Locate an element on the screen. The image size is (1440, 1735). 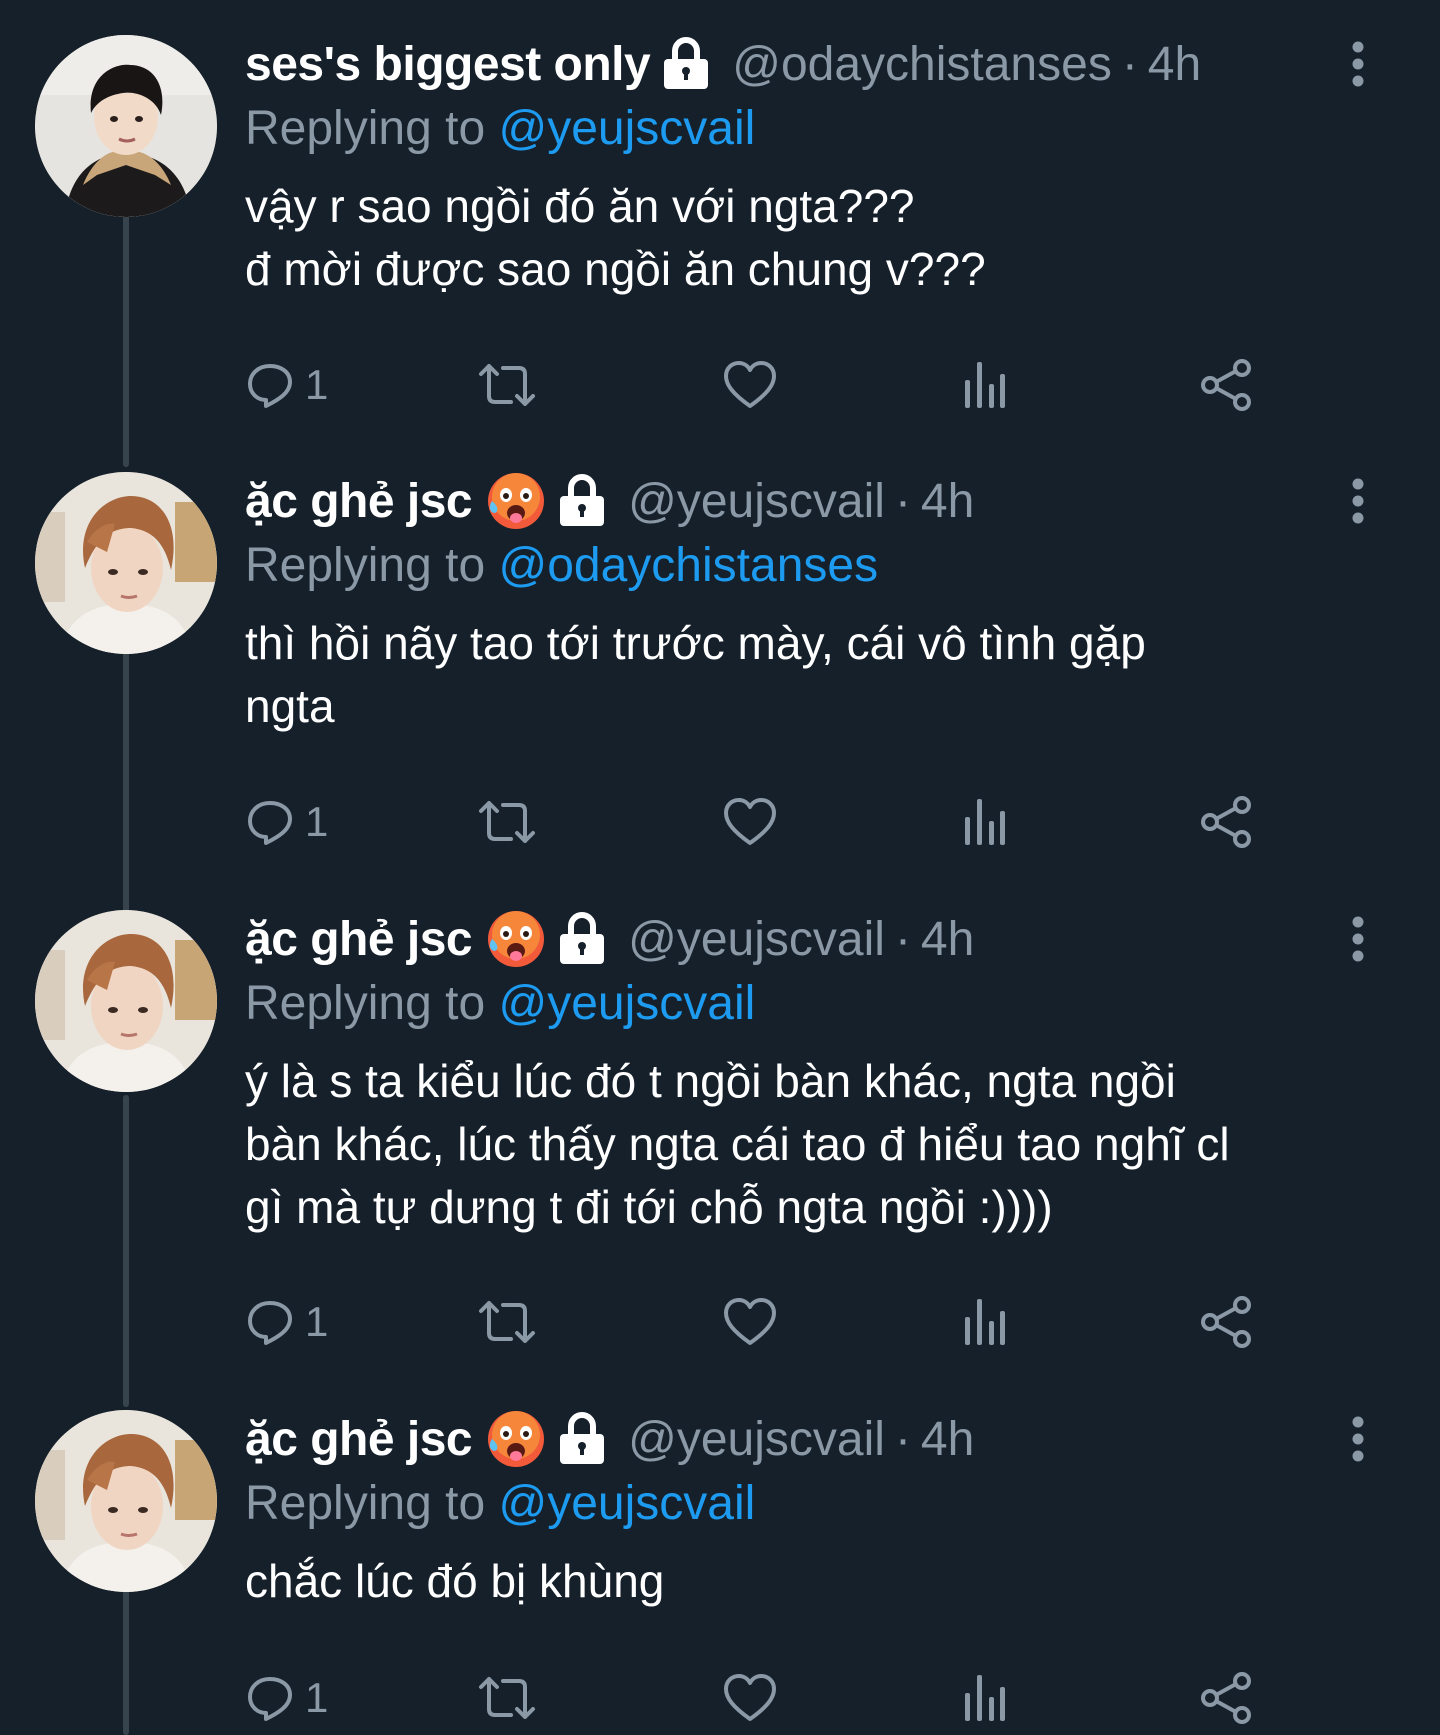
user-handle: @odaychistanses is located at coordinates (922, 64).